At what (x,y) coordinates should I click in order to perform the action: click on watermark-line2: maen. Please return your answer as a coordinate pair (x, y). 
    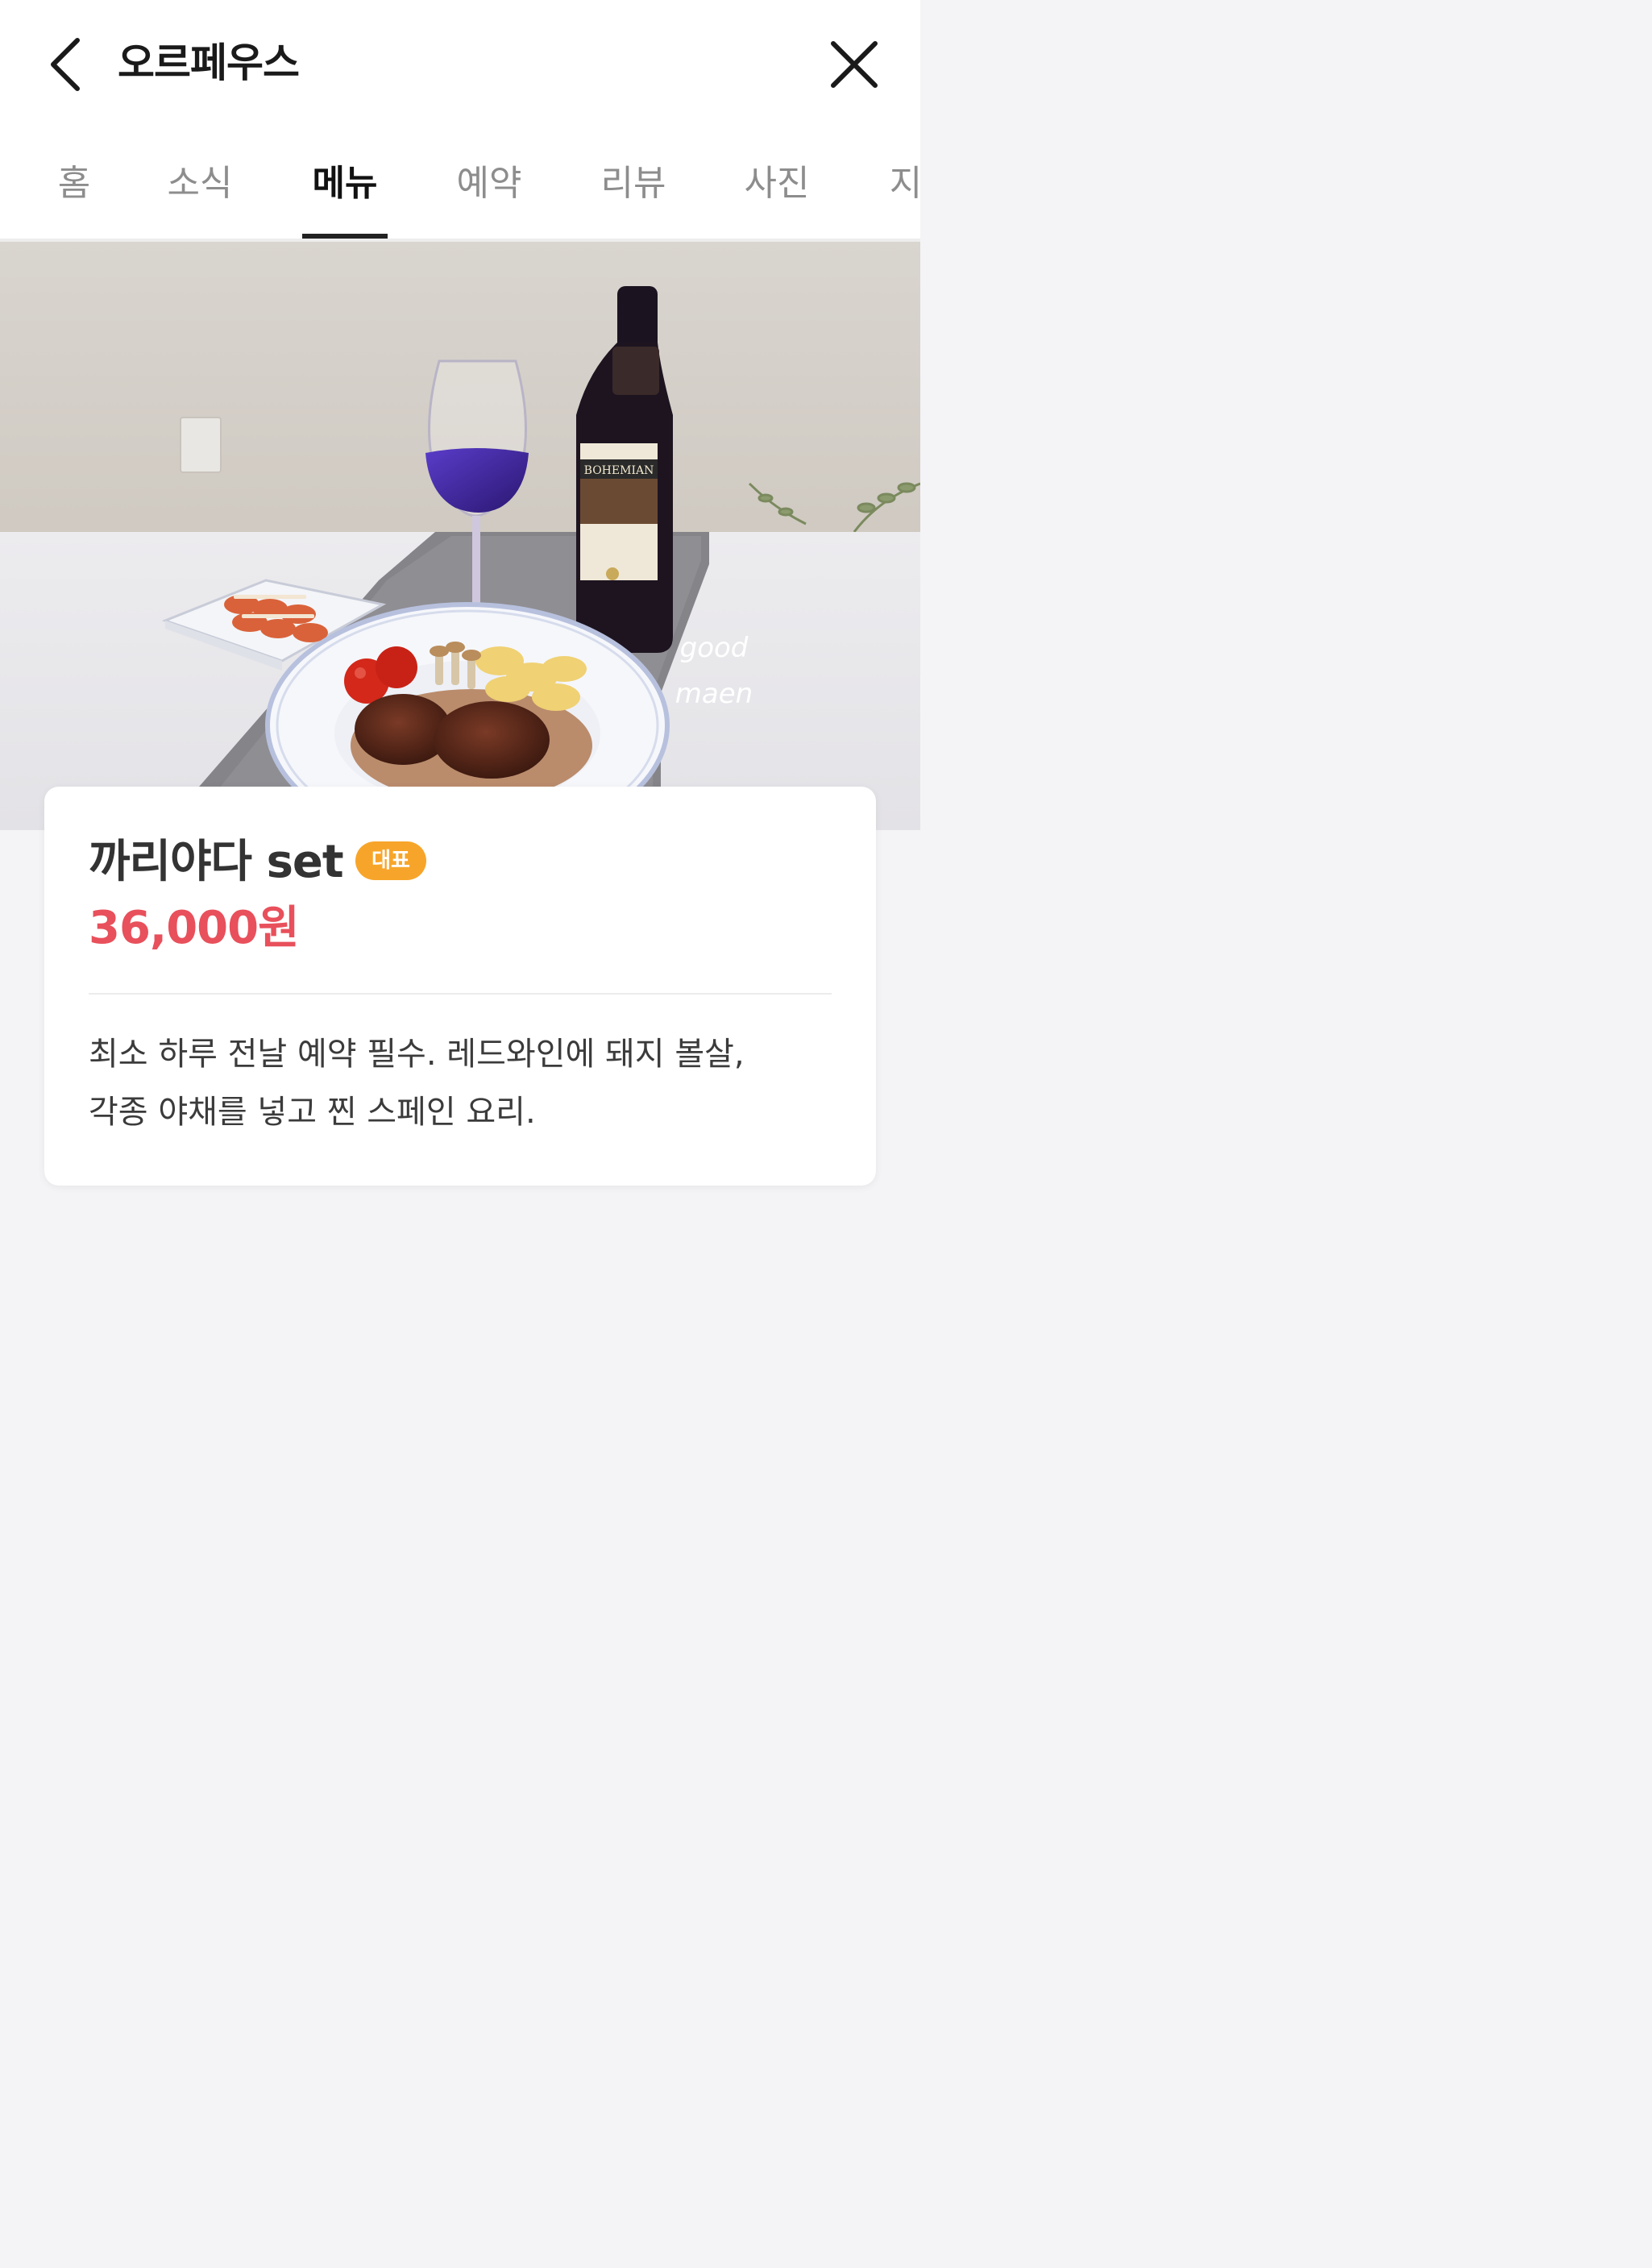
    Looking at the image, I should click on (714, 694).